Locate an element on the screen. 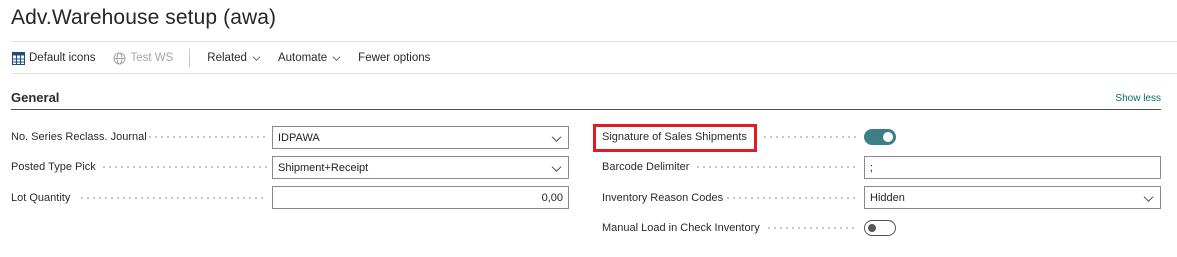  field-label: Posted Type Pick is located at coordinates (53, 167).